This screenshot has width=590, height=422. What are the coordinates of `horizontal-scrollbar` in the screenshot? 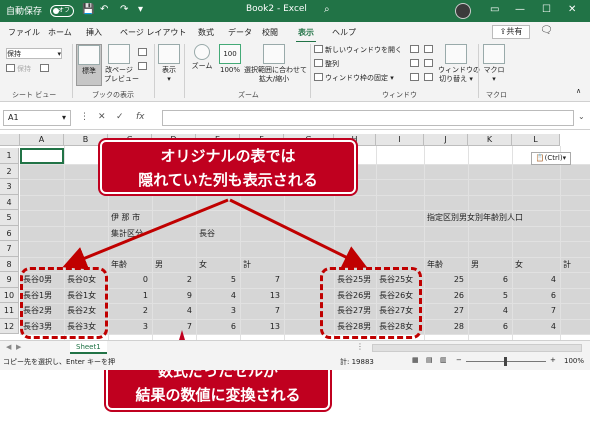 It's located at (477, 348).